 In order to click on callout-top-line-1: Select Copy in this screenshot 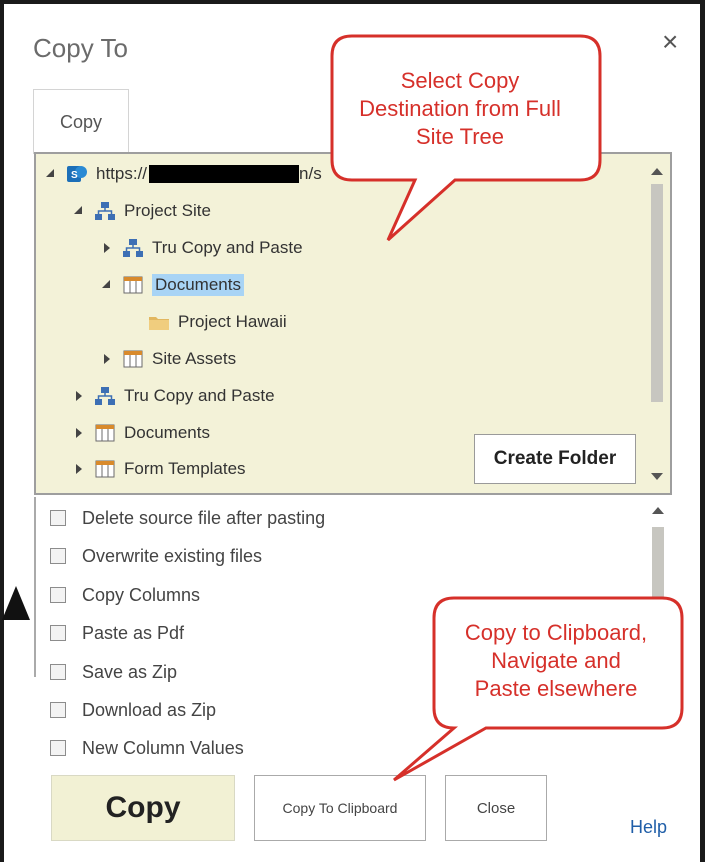, I will do `click(460, 80)`.